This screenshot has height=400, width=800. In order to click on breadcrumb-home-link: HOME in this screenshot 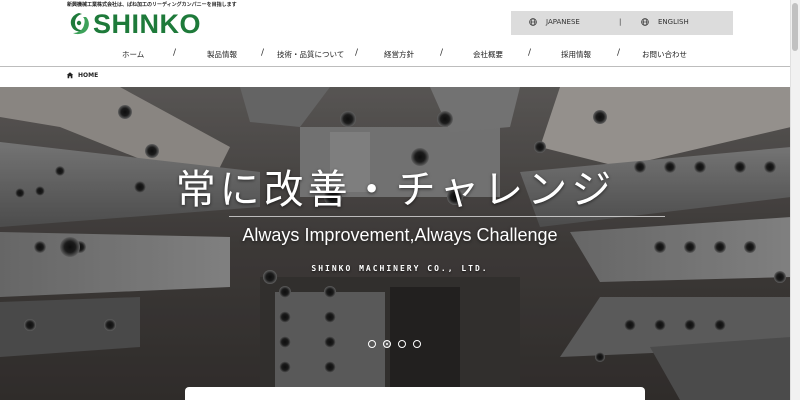, I will do `click(88, 75)`.